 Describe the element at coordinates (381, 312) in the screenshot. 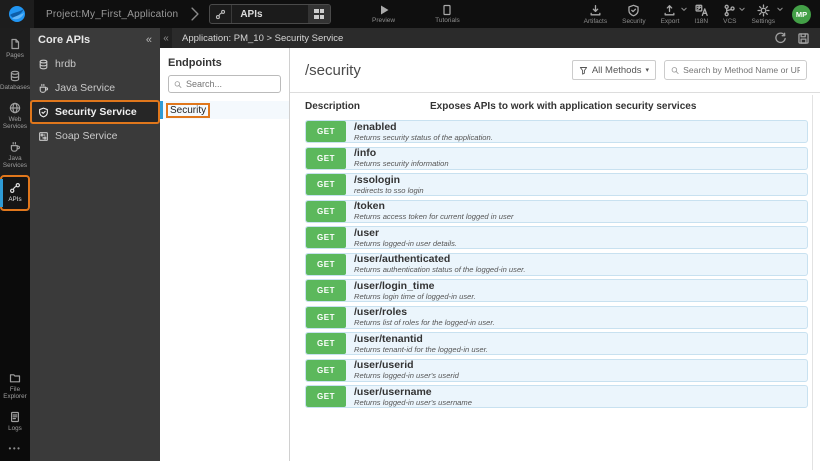

I see `endpoint-path: /user/roles` at that location.